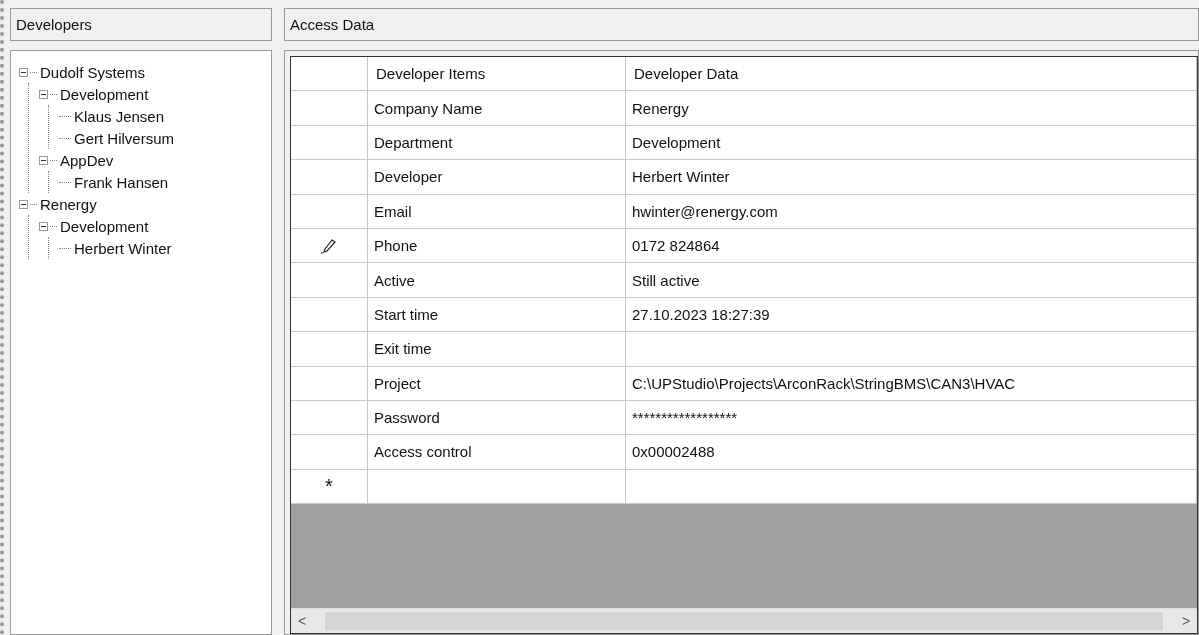  Describe the element at coordinates (497, 452) in the screenshot. I see `table-cell: Access control` at that location.